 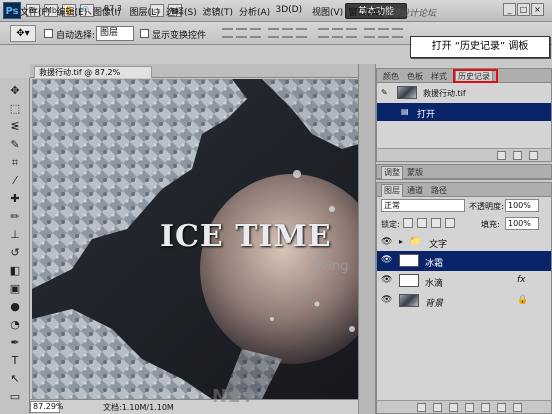 I want to click on maximize-button: □, so click(x=523, y=9).